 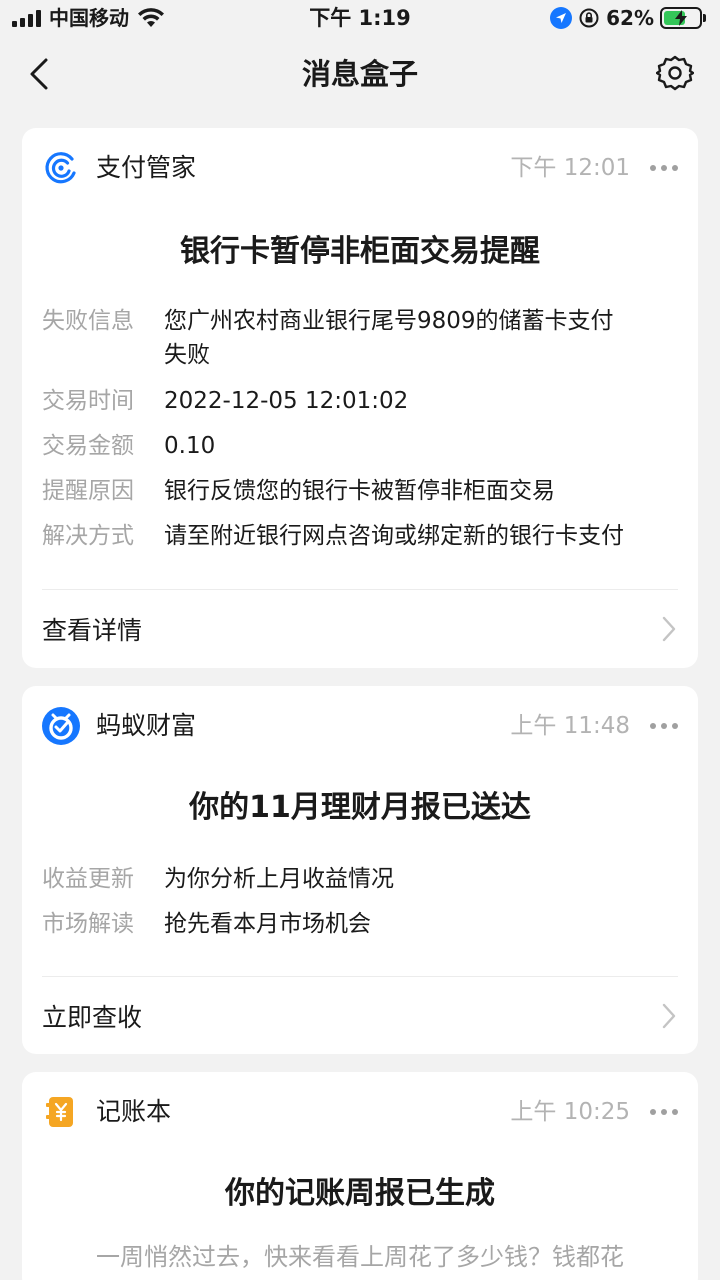 I want to click on row-value-line: 您广州农村商业银行尾号9809的储蓄卡支付, so click(x=389, y=321).